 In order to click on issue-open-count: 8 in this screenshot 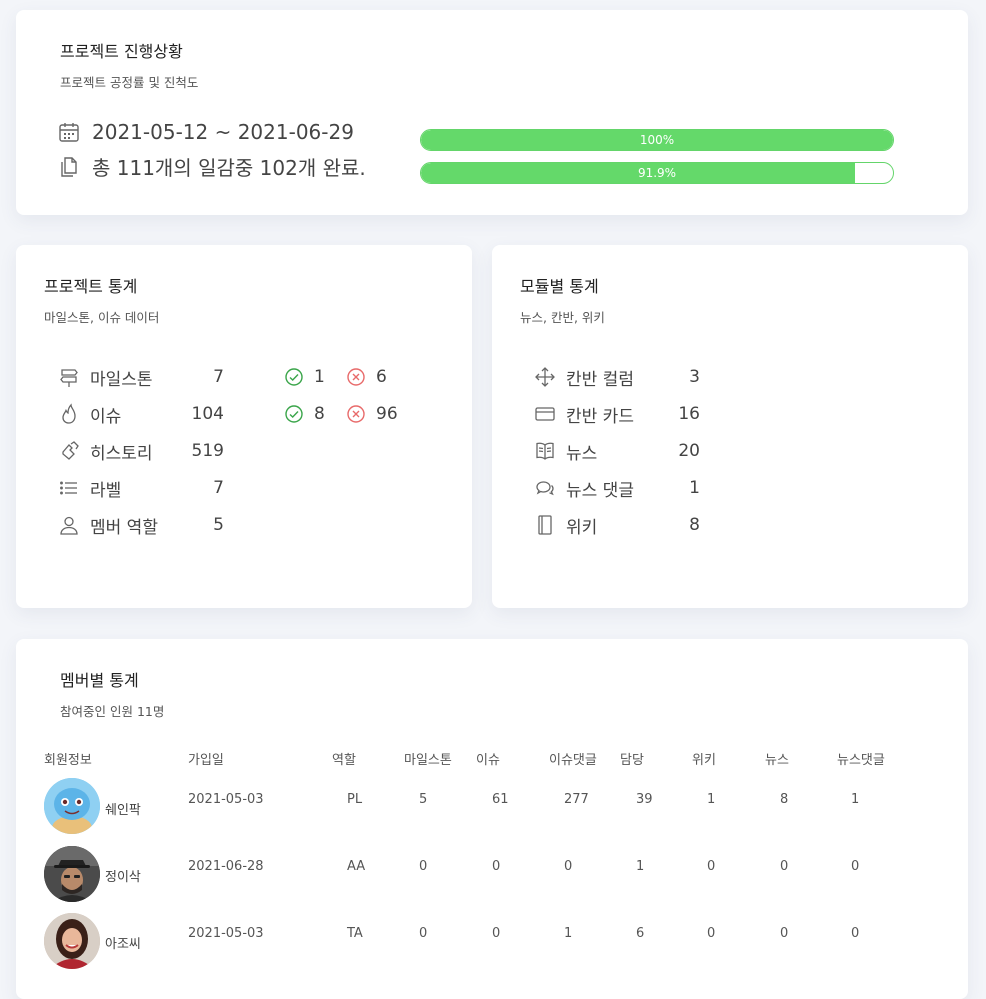, I will do `click(319, 414)`.